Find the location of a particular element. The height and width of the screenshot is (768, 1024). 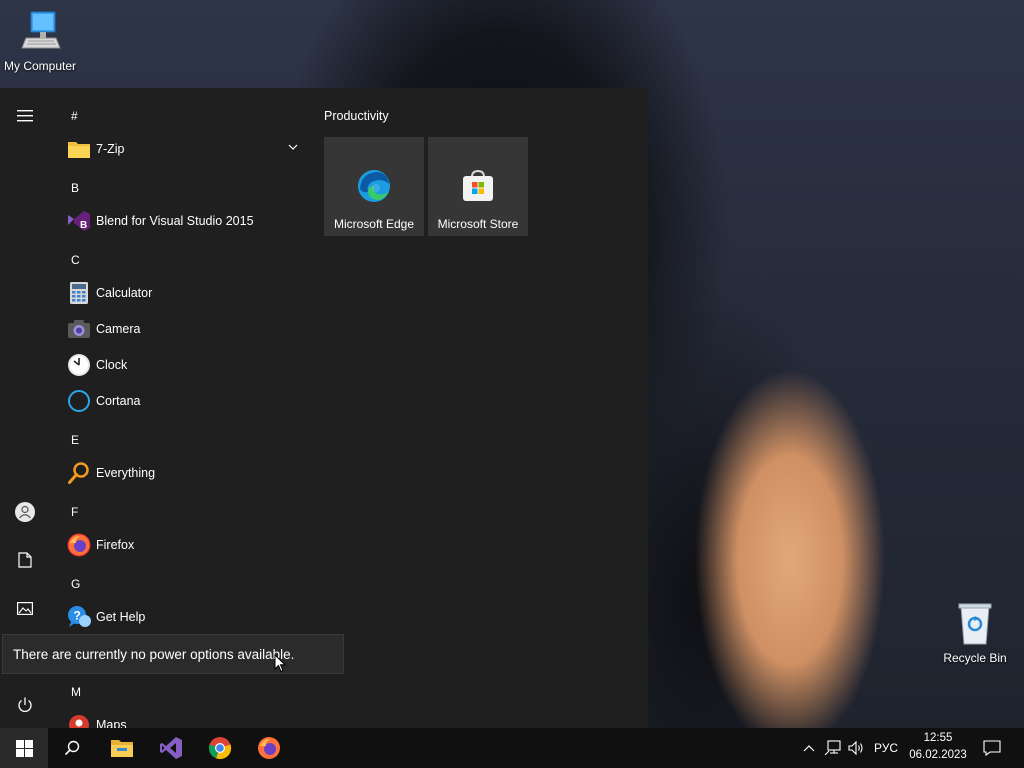

start-rail is located at coordinates (25, 408).